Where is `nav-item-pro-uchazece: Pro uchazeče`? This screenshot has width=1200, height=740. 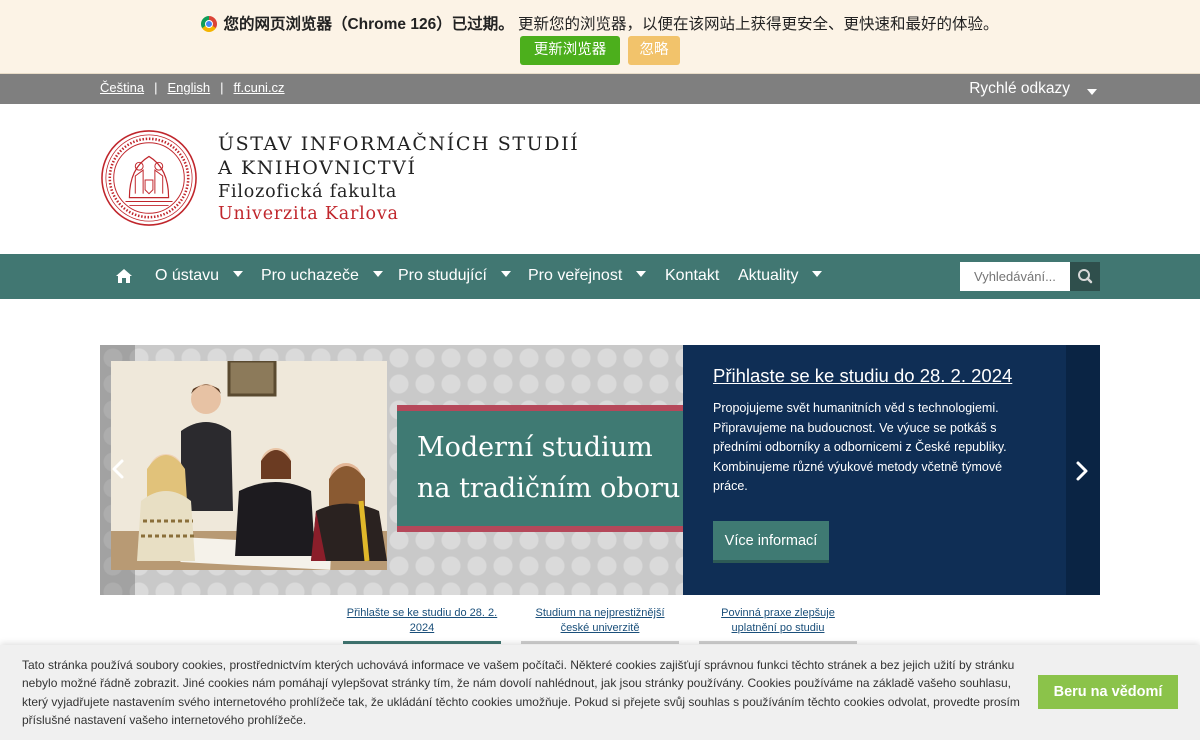
nav-item-pro-uchazece: Pro uchazeče is located at coordinates (322, 276).